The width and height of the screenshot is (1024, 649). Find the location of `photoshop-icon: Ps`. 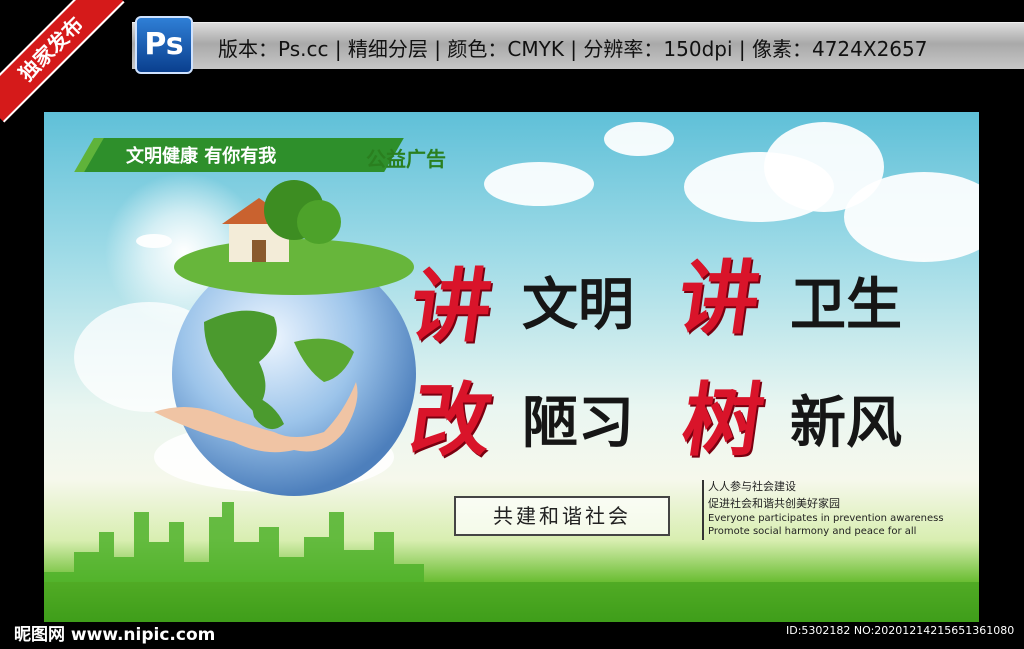

photoshop-icon: Ps is located at coordinates (164, 45).